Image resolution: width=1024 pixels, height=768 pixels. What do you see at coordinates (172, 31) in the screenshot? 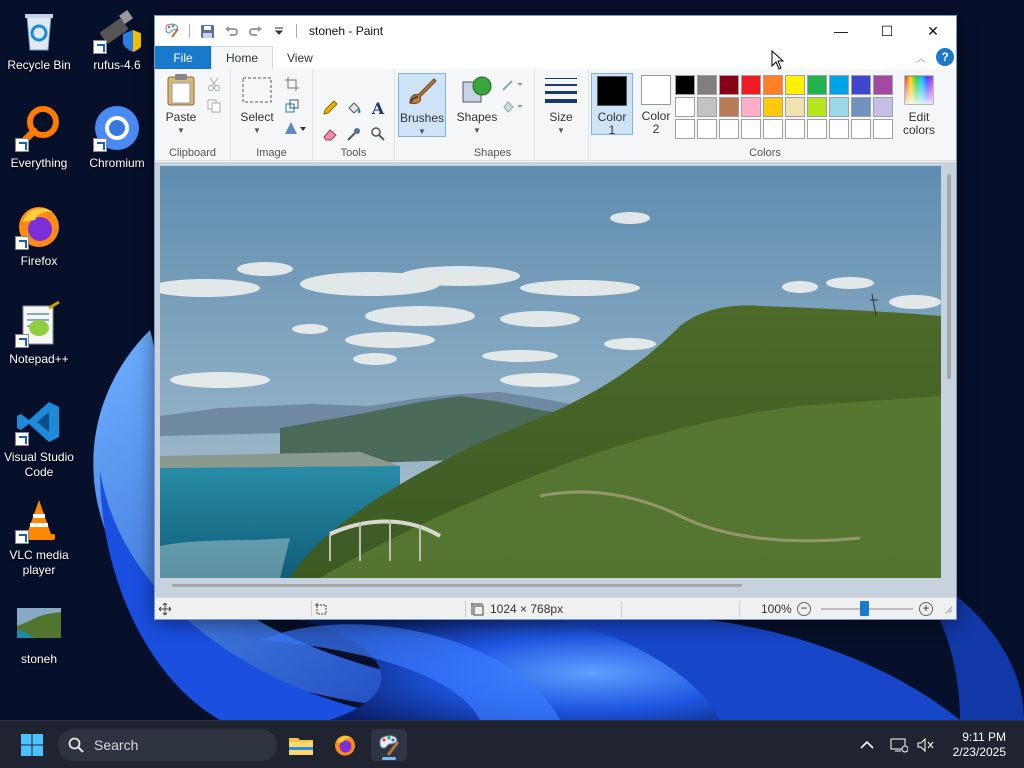
I see `paint-app-icon` at bounding box center [172, 31].